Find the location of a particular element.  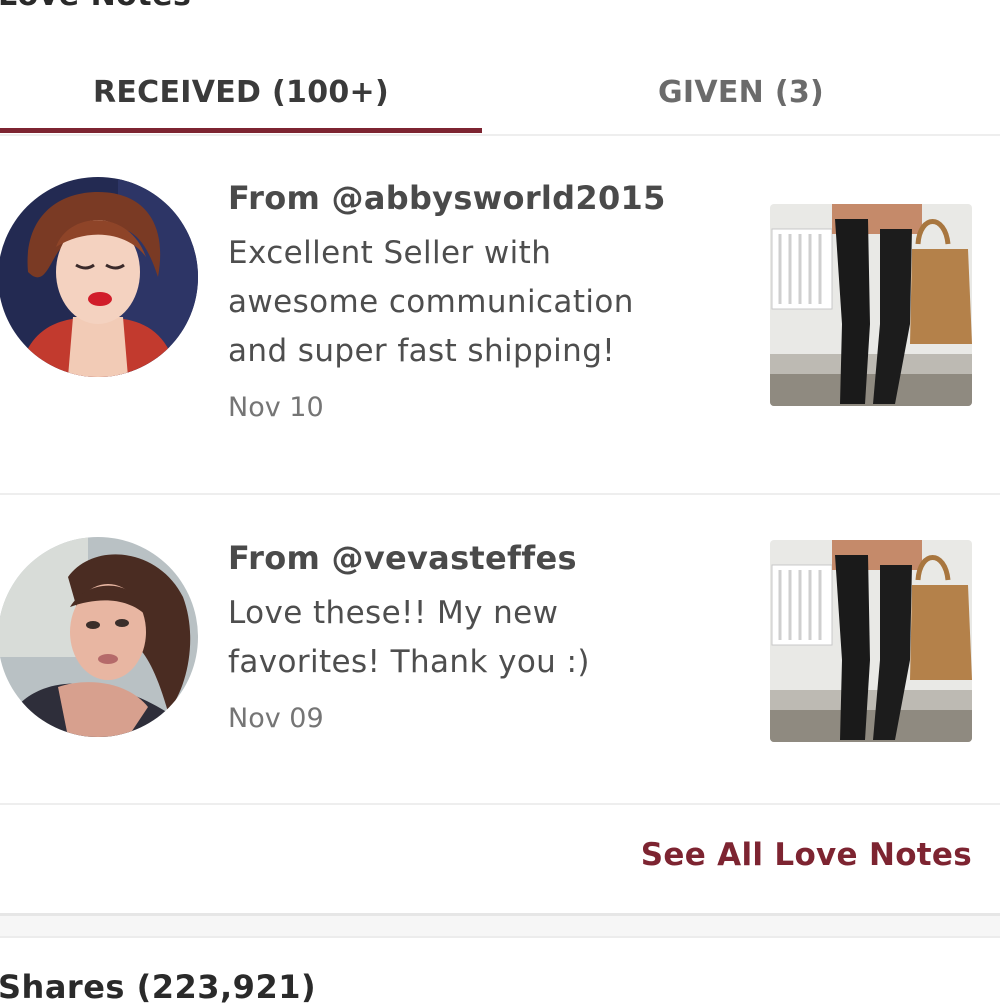

note-sender: From @abbysworld2015 is located at coordinates (488, 198).